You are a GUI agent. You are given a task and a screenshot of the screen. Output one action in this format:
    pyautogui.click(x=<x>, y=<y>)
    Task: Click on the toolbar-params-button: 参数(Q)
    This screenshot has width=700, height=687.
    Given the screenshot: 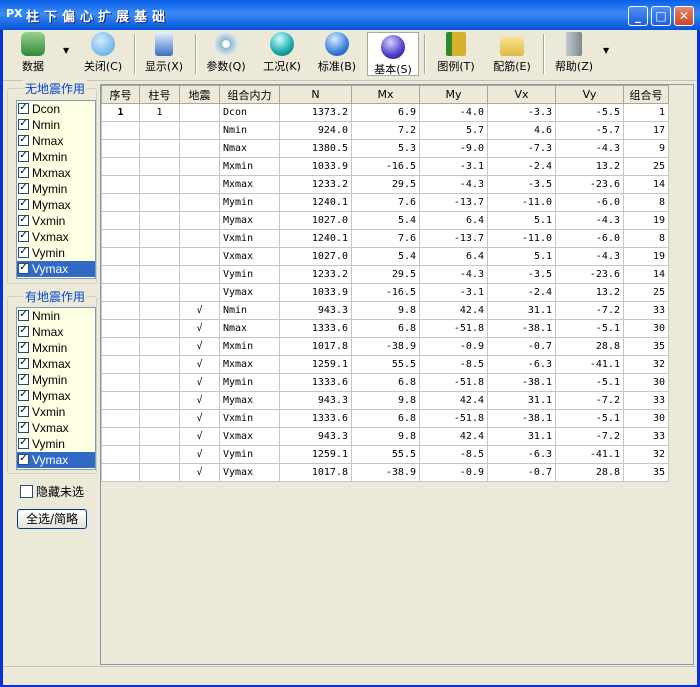 What is the action you would take?
    pyautogui.click(x=226, y=54)
    